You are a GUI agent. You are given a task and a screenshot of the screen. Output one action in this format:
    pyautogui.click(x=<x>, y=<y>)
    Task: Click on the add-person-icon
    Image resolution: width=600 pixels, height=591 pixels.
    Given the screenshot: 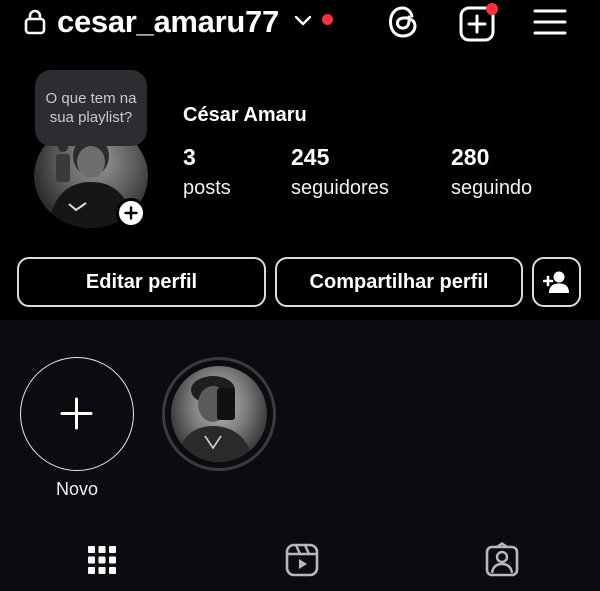 What is the action you would take?
    pyautogui.click(x=555, y=282)
    